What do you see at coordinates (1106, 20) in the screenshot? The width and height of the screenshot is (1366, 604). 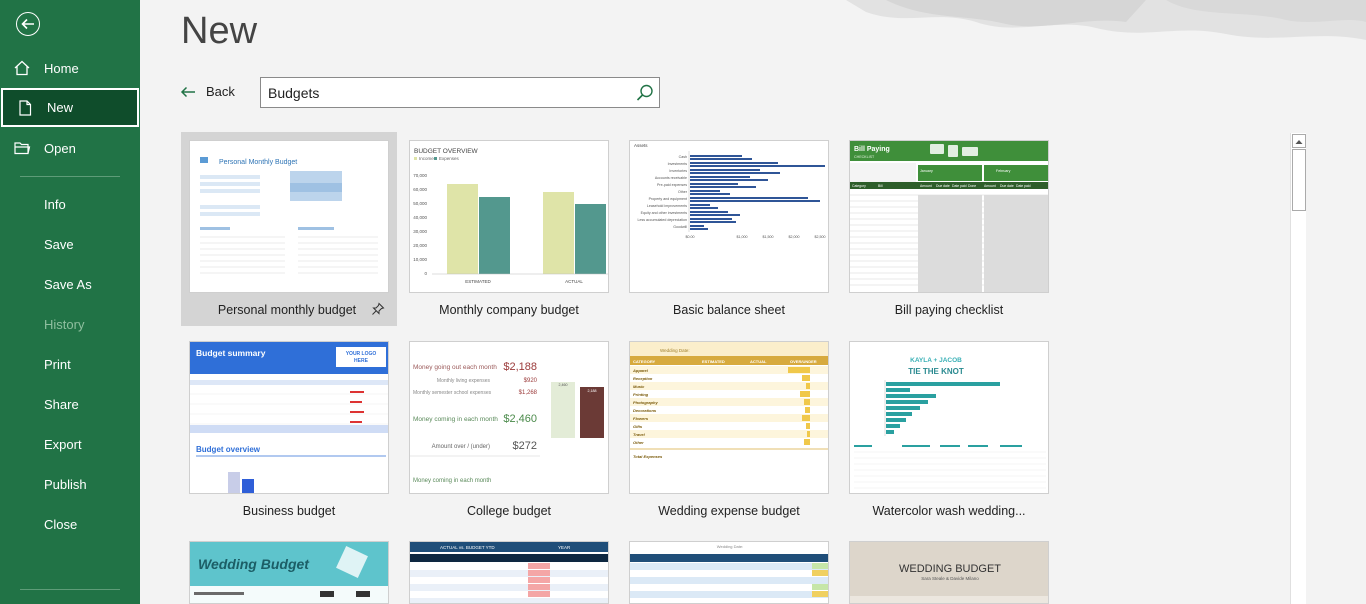 I see `header-background-art` at bounding box center [1106, 20].